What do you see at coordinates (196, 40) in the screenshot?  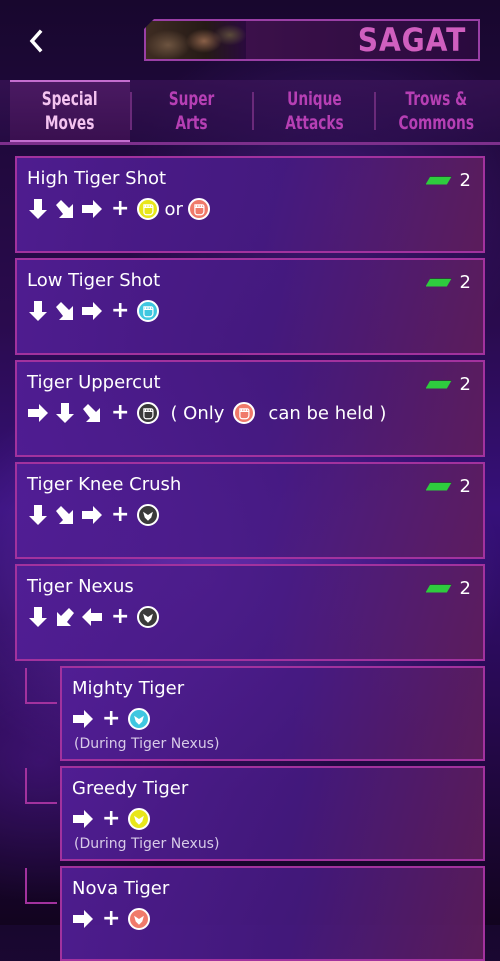 I see `character-portrait` at bounding box center [196, 40].